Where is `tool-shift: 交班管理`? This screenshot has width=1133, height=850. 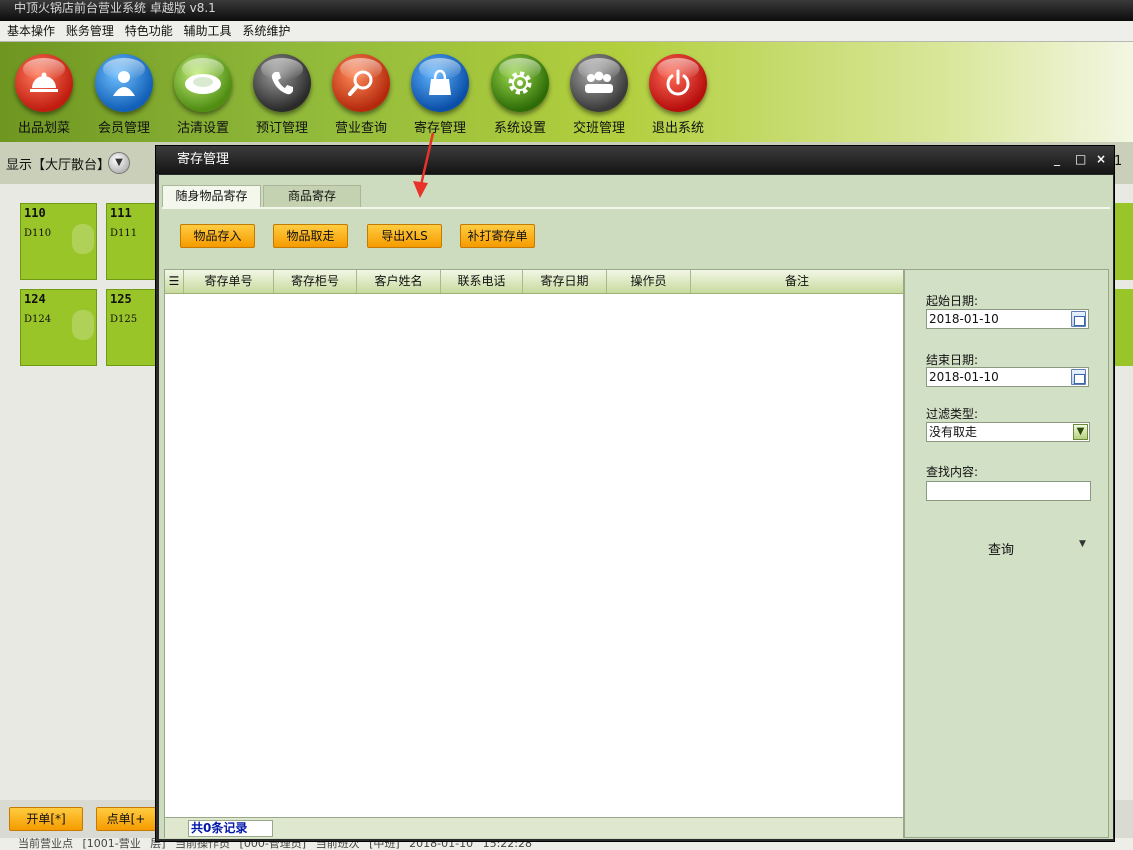
tool-shift: 交班管理 is located at coordinates (599, 95).